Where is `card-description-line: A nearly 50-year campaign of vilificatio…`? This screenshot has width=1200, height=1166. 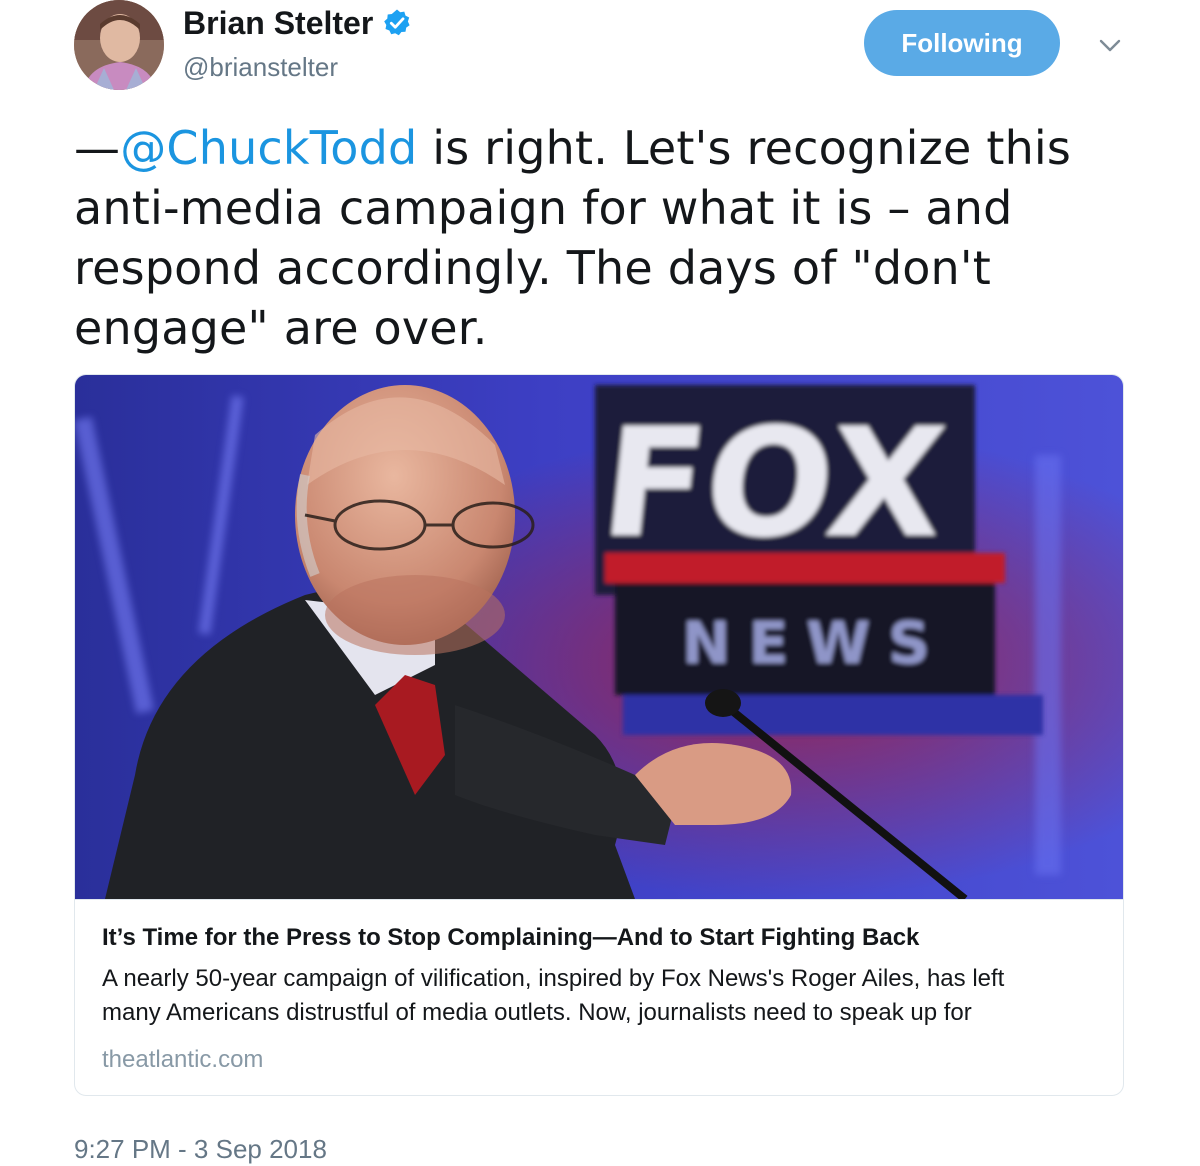 card-description-line: A nearly 50-year campaign of vilificatio… is located at coordinates (553, 978).